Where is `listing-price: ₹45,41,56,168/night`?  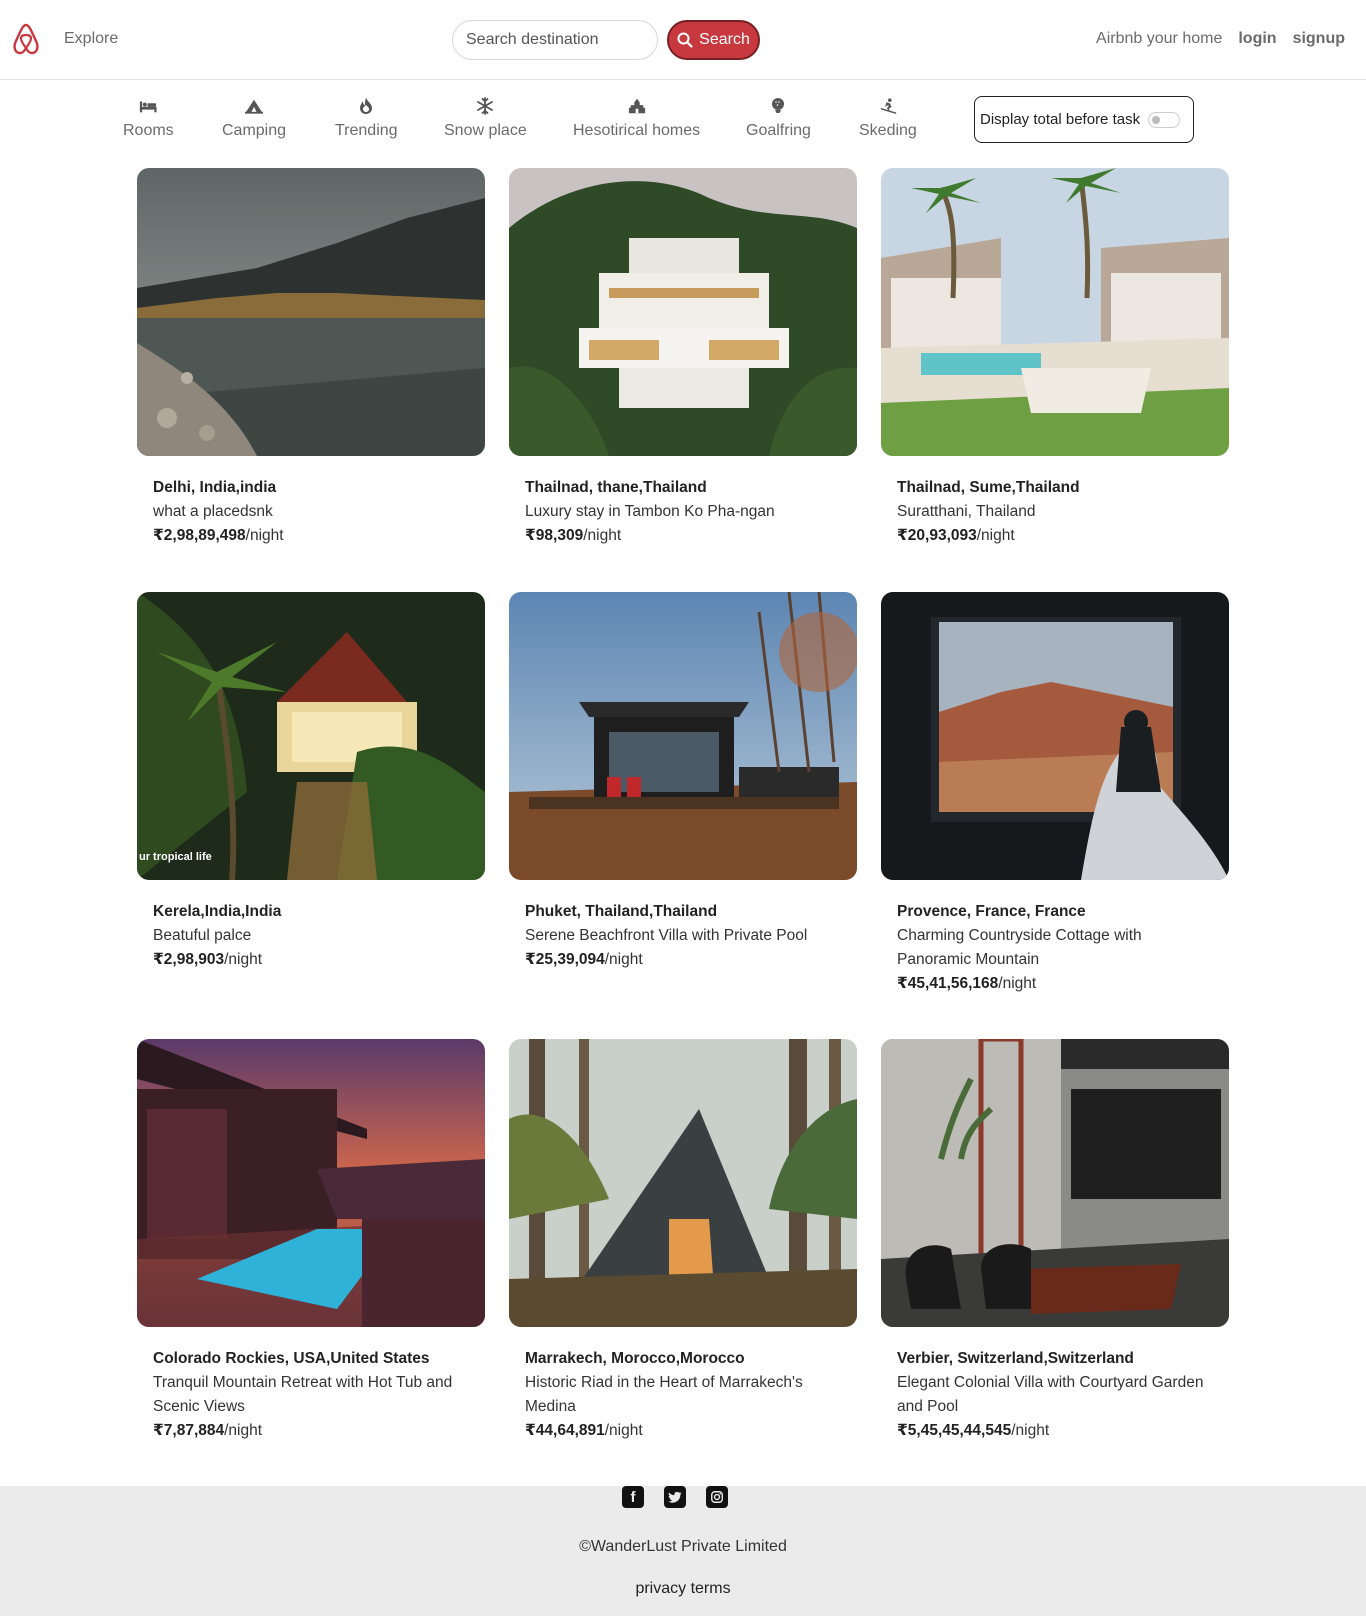
listing-price: ₹45,41,56,168/night is located at coordinates (1055, 984).